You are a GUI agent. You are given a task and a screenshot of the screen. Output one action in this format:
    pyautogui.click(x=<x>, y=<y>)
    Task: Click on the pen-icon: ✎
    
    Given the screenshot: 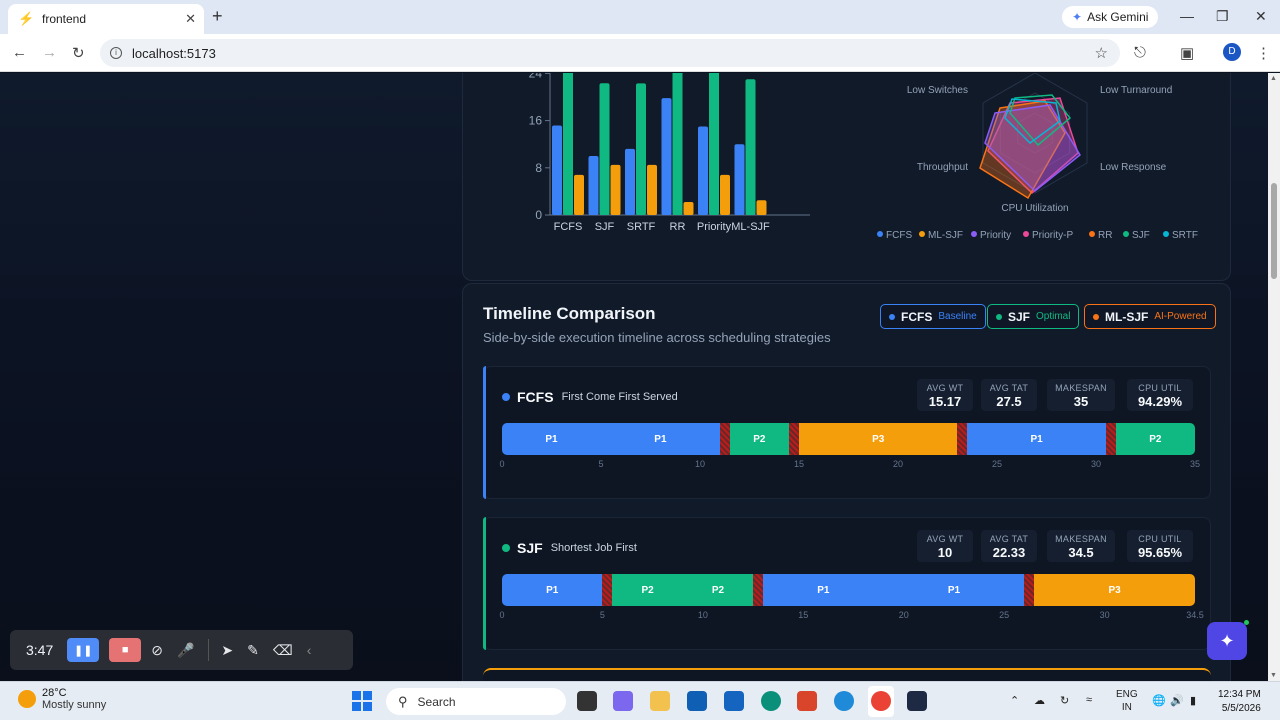 What is the action you would take?
    pyautogui.click(x=253, y=650)
    